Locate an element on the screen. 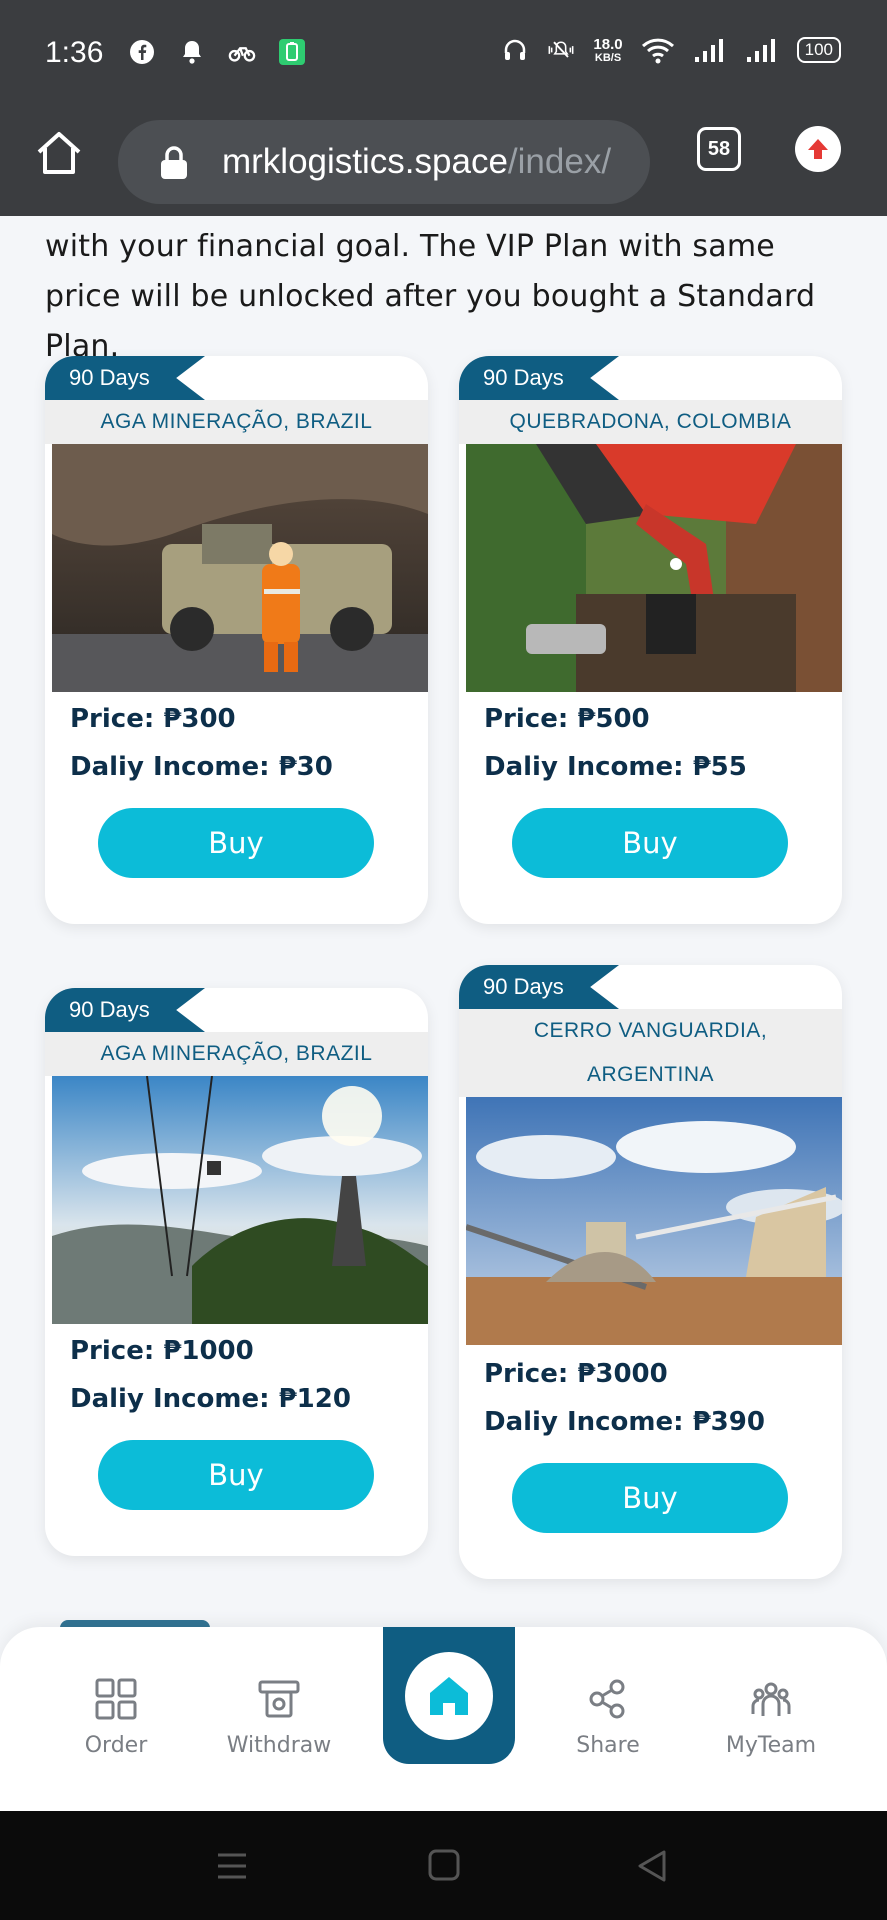  network-speed: 18.0 is located at coordinates (608, 44).